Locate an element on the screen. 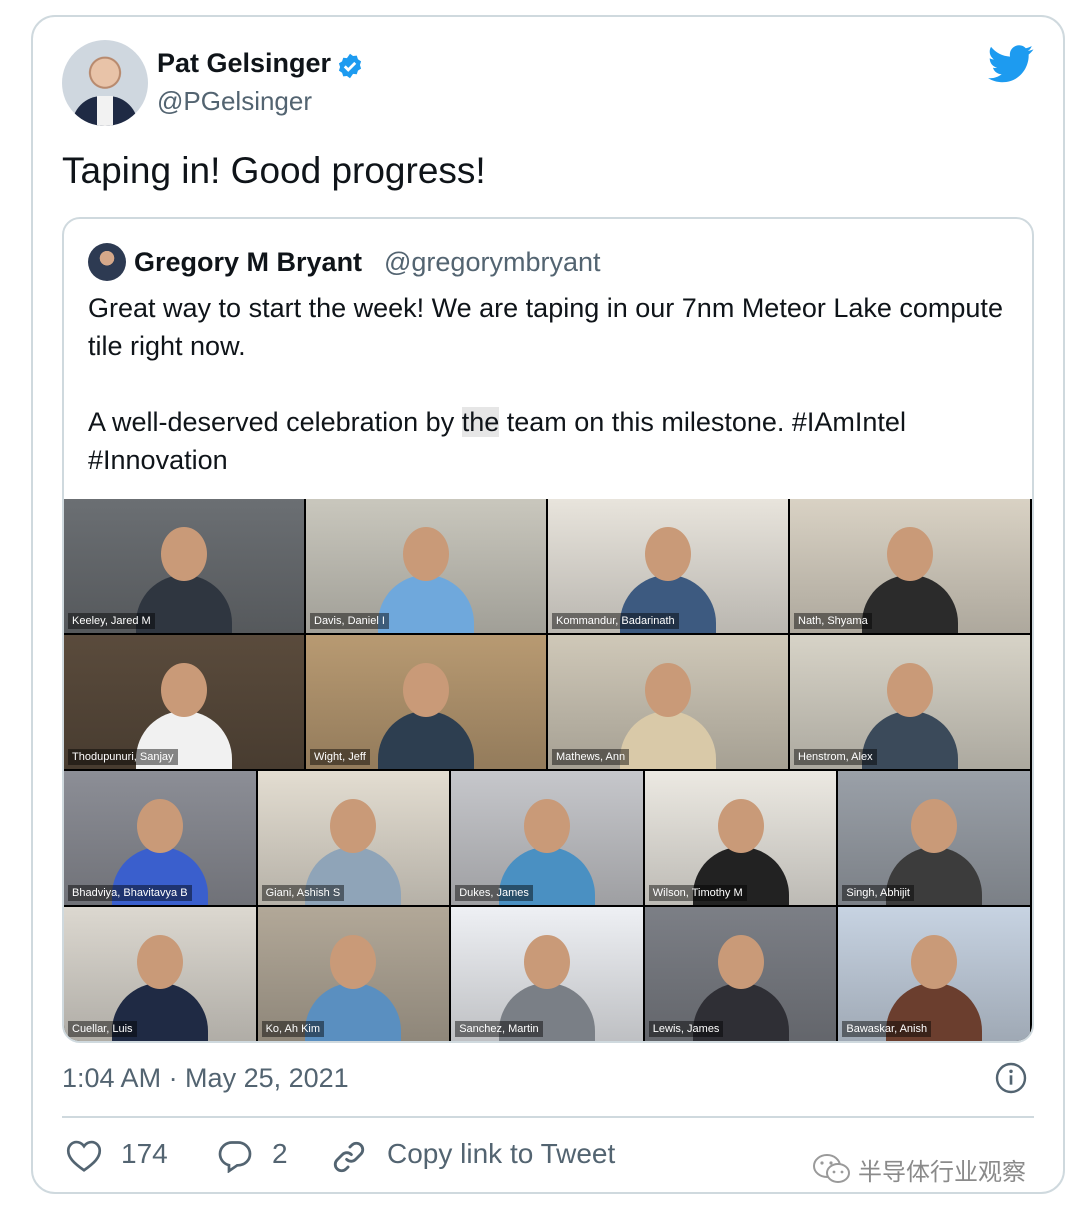  video-tile: Kommandur, Badarinath is located at coordinates (668, 566).